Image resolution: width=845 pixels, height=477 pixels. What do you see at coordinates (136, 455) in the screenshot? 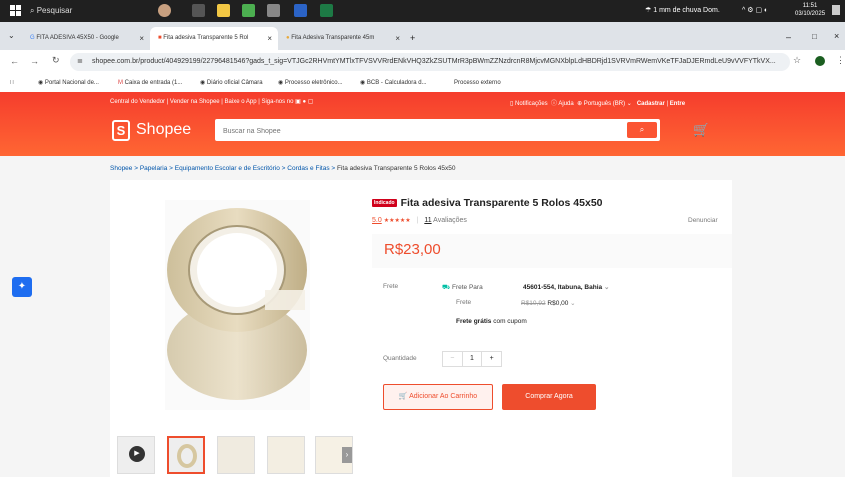
I see `thumbnail-video: ▶` at bounding box center [136, 455].